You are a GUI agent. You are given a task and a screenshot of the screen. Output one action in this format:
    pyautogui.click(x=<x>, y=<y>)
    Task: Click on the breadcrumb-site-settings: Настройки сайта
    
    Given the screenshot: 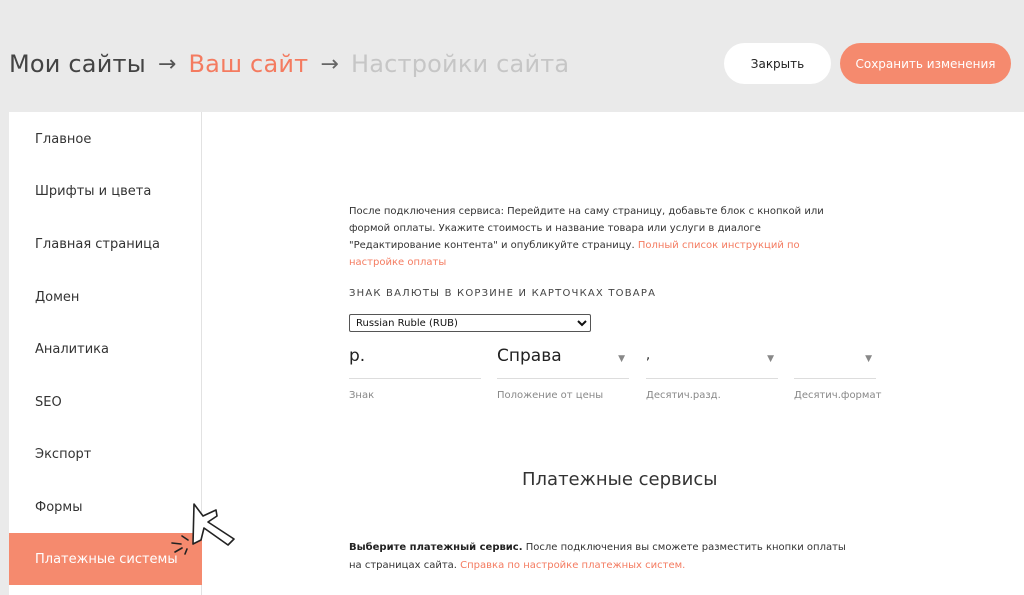 What is the action you would take?
    pyautogui.click(x=460, y=64)
    